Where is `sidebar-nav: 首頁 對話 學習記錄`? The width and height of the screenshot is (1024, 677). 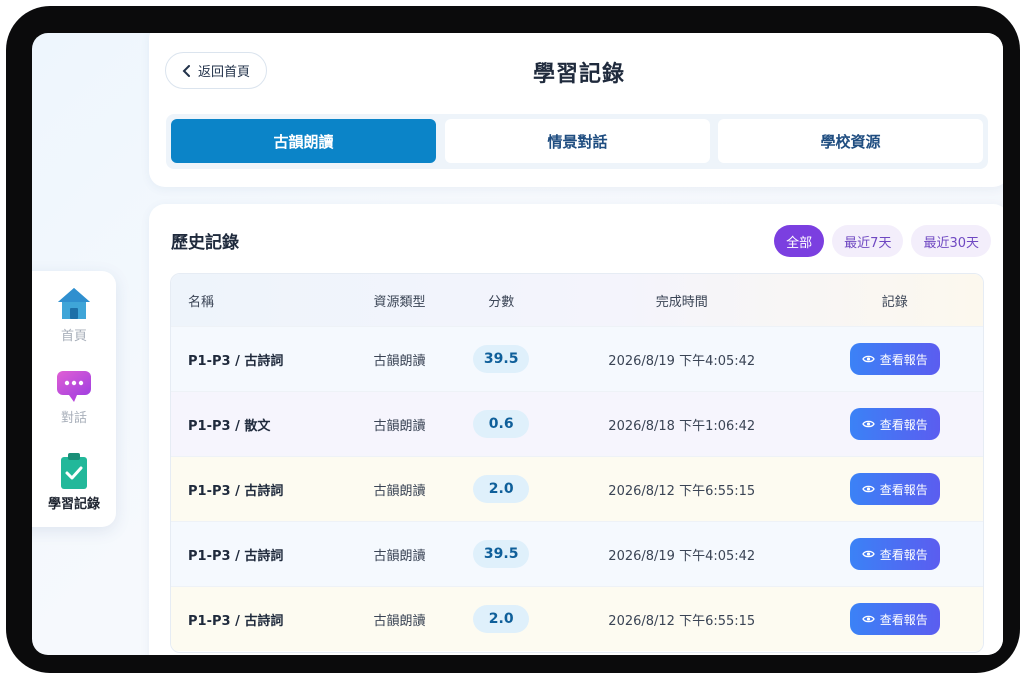 sidebar-nav: 首頁 對話 學習記錄 is located at coordinates (74, 399).